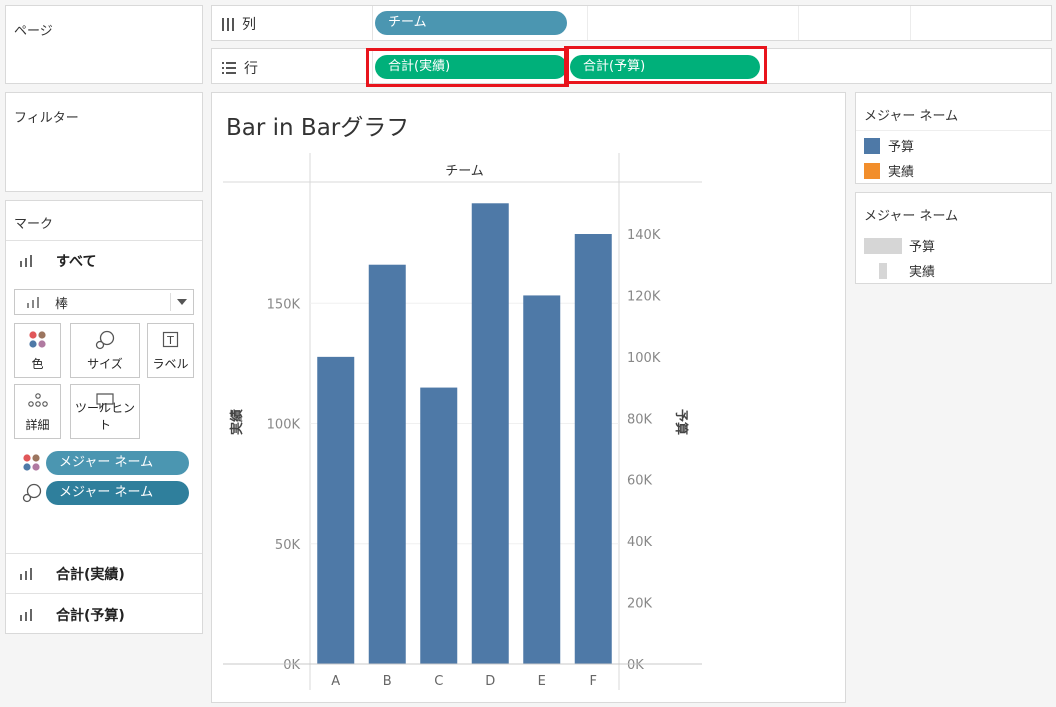  I want to click on size-button-label: サイズ, so click(105, 364).